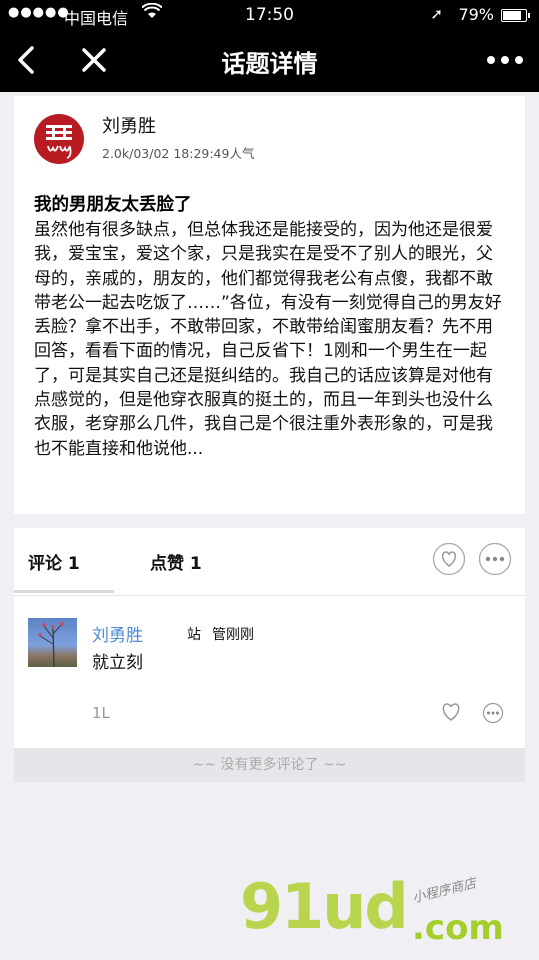 Image resolution: width=539 pixels, height=960 pixels. What do you see at coordinates (515, 15) in the screenshot?
I see `battery-icon` at bounding box center [515, 15].